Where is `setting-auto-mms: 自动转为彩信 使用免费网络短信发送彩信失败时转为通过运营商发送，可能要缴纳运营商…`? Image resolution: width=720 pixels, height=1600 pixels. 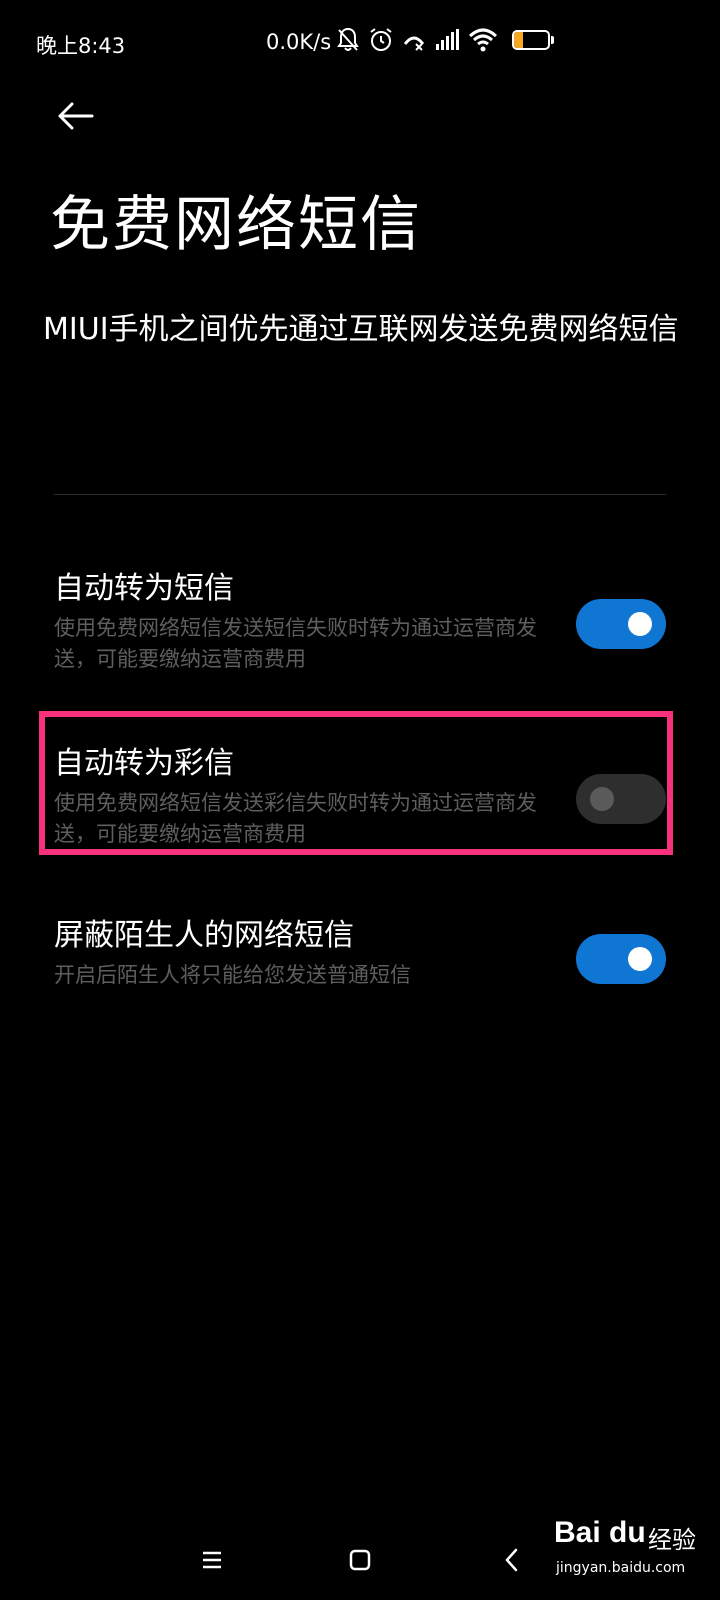 setting-auto-mms: 自动转为彩信 使用免费网络短信发送彩信失败时转为通过运营商发送，可能要缴纳运营商… is located at coordinates (360, 797).